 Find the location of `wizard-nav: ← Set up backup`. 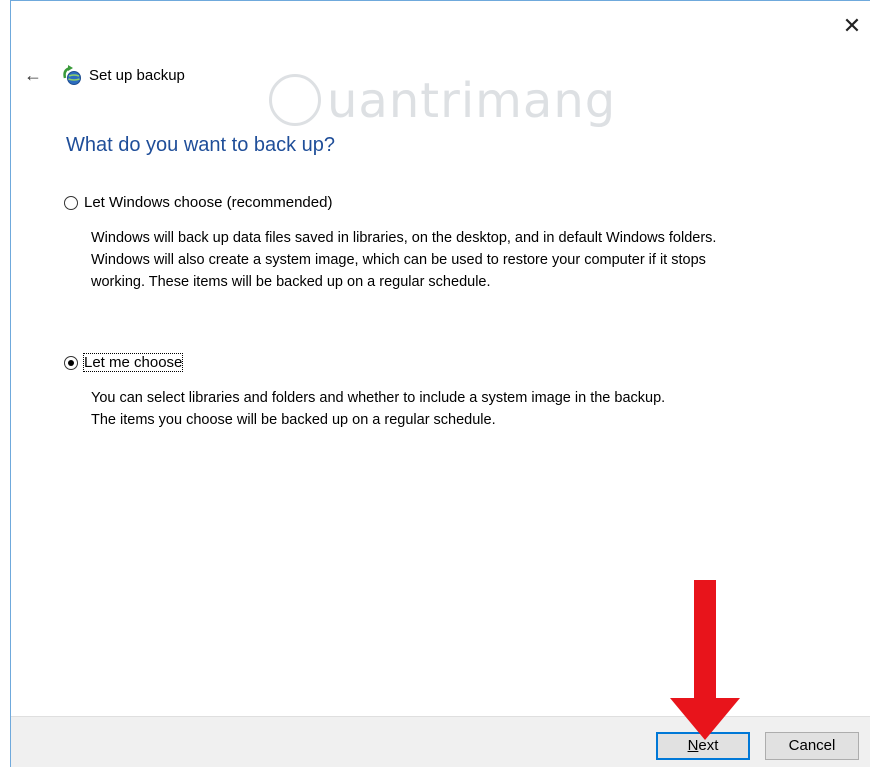

wizard-nav: ← Set up backup is located at coordinates (104, 75).